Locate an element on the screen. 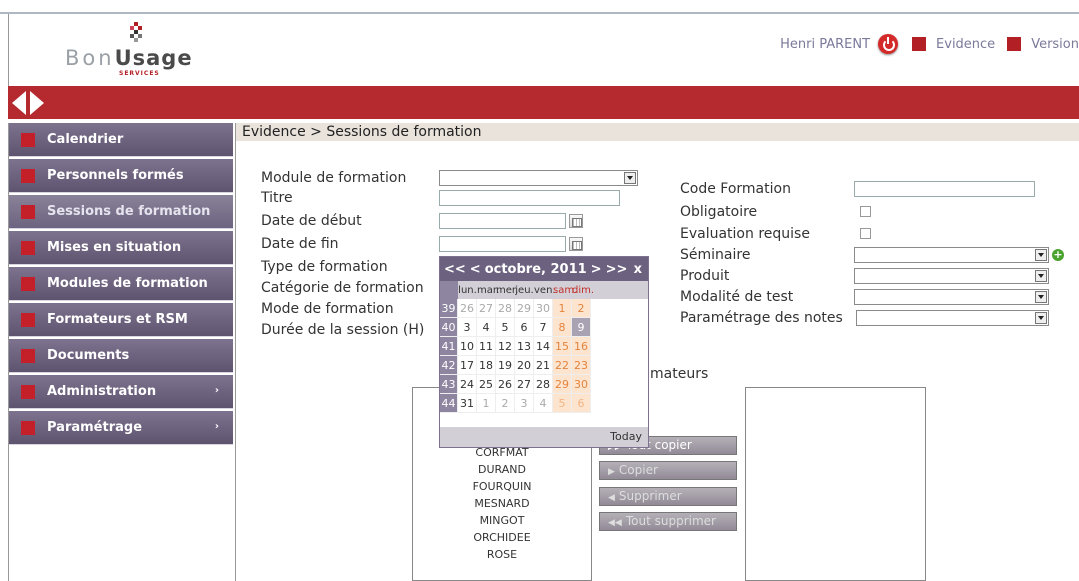 The image size is (1079, 581). list-item: ORCHIDEE is located at coordinates (502, 537).